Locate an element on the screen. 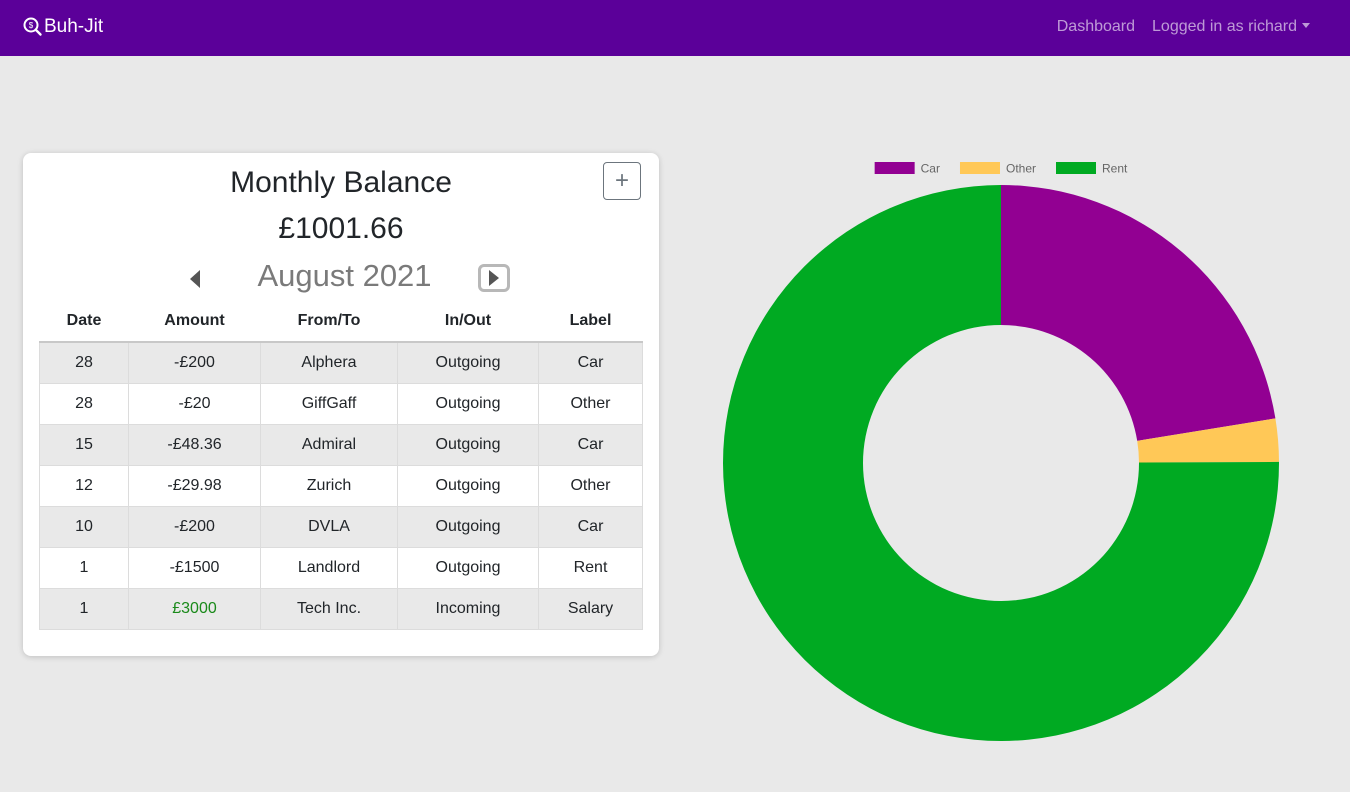  navbar: $ Buh-Jit Dashboard Logged in as richard is located at coordinates (675, 28).